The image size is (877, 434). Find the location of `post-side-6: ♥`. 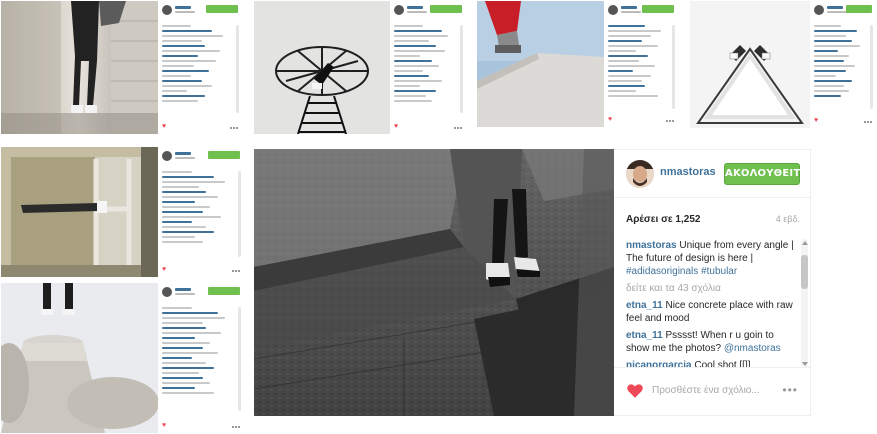

post-side-6: ♥ is located at coordinates (201, 358).